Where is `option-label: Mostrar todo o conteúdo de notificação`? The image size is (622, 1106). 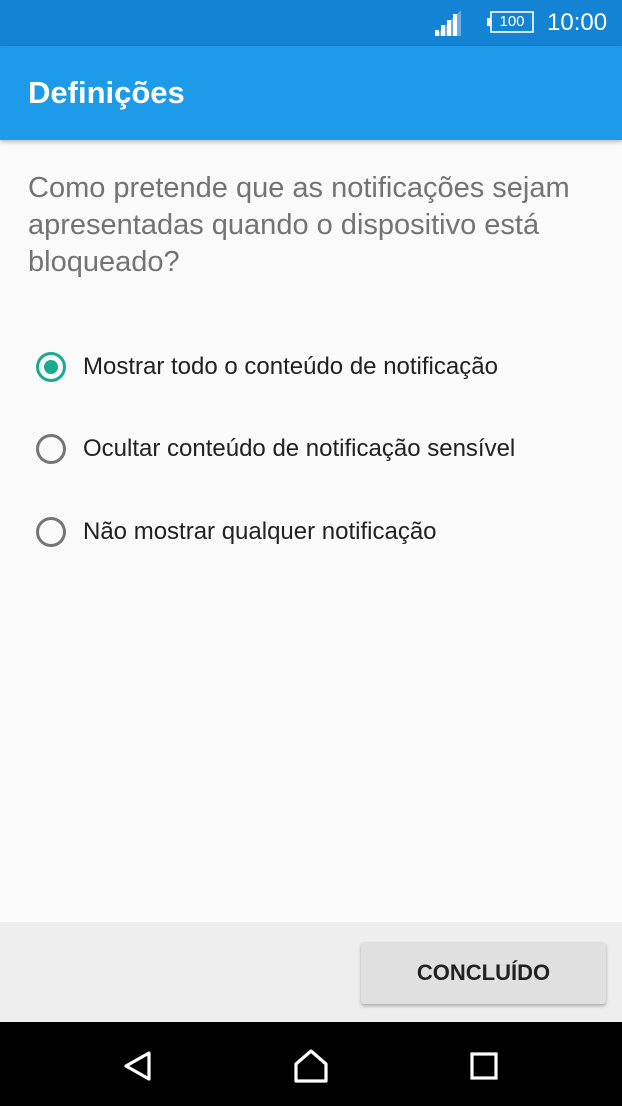 option-label: Mostrar todo o conteúdo de notificação is located at coordinates (290, 366).